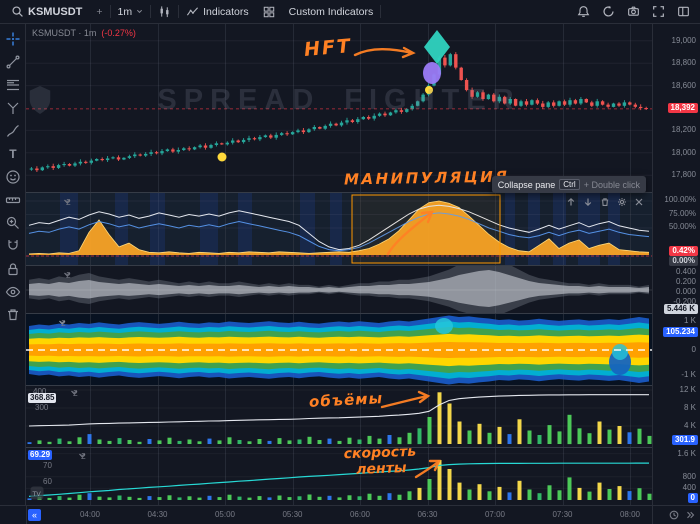  I want to click on snapshot-button, so click(633, 11).